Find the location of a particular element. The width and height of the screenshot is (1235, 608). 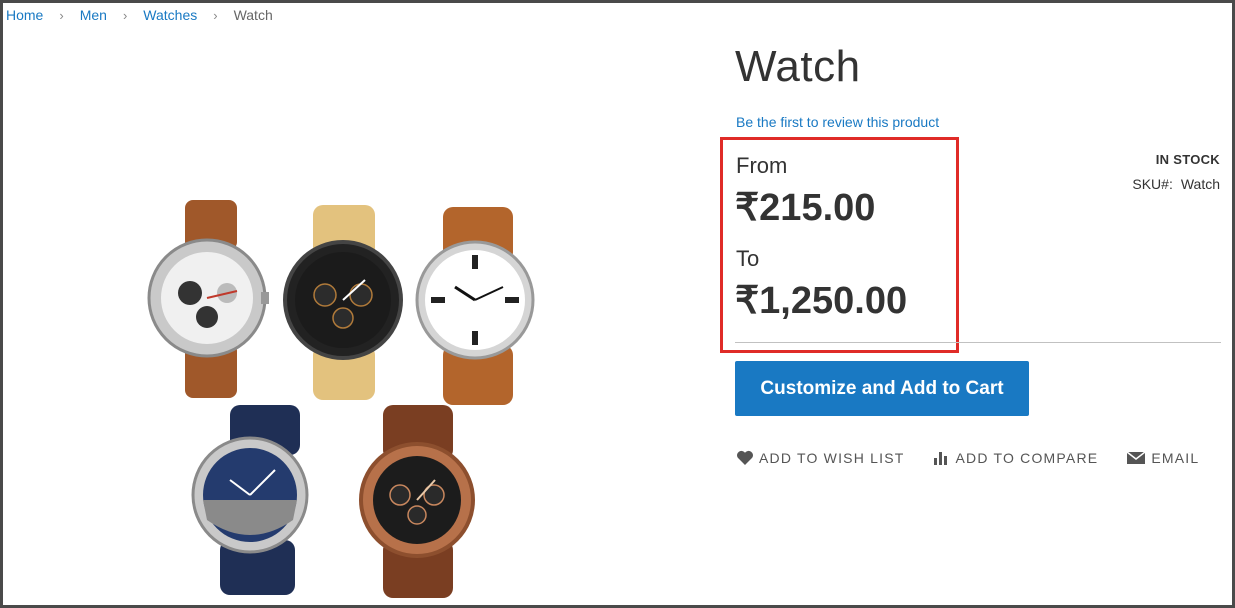

heart-icon is located at coordinates (745, 457).